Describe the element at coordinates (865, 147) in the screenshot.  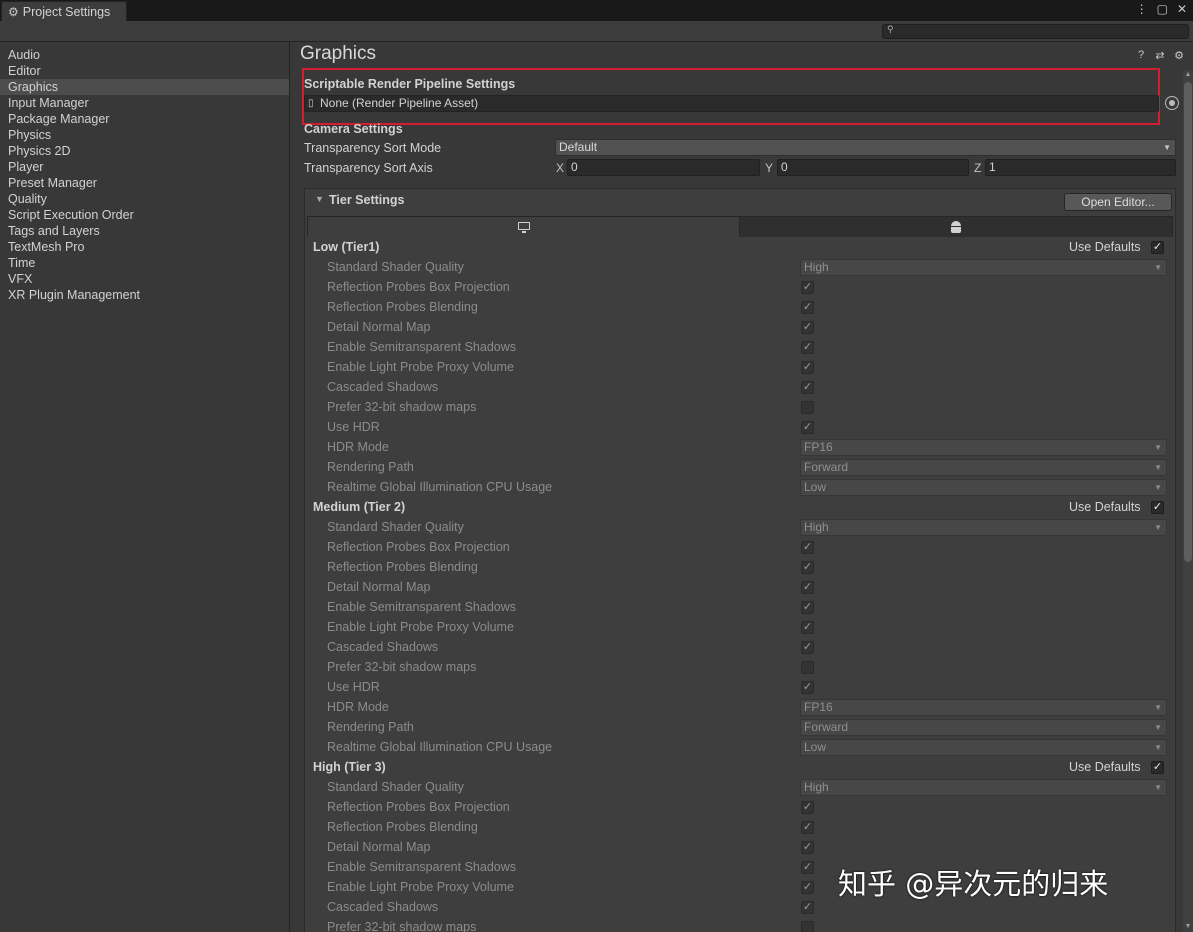
I see `sort-mode-dropdown: Default ▼` at that location.